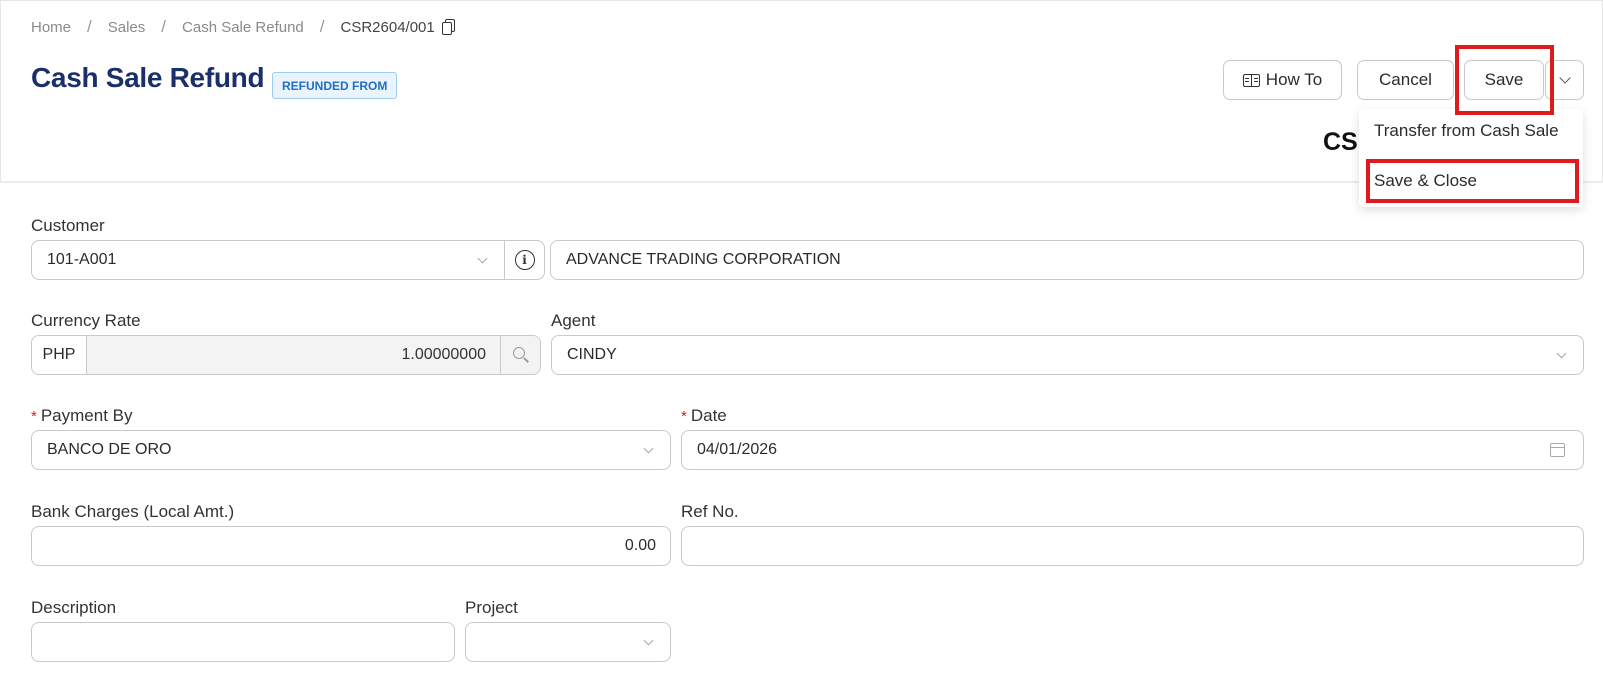 This screenshot has height=677, width=1603. Describe the element at coordinates (1471, 181) in the screenshot. I see `menu-item-save-and-close: Save & Close` at that location.